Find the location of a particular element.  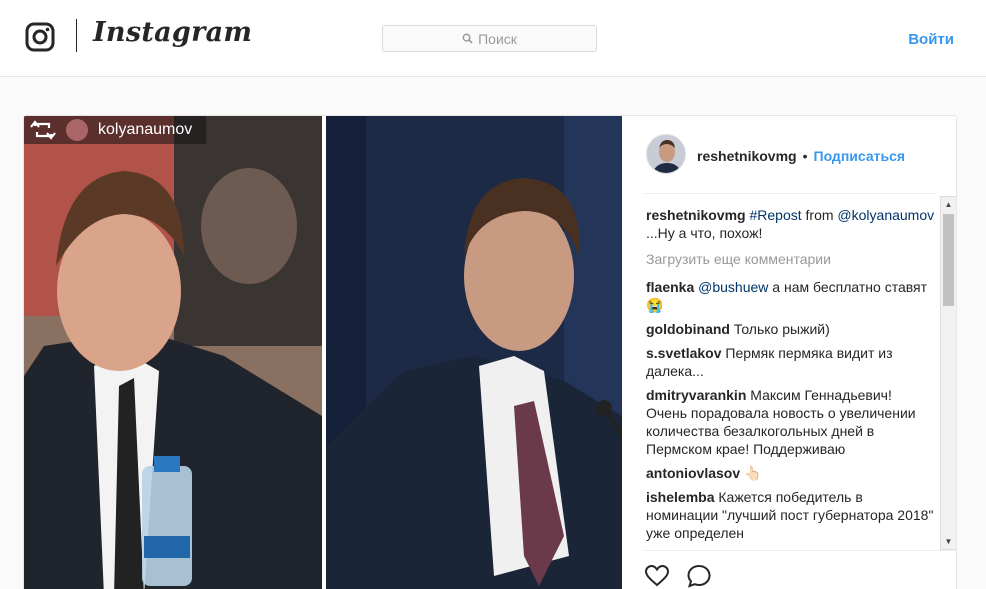

login-button: Войти is located at coordinates (931, 39).